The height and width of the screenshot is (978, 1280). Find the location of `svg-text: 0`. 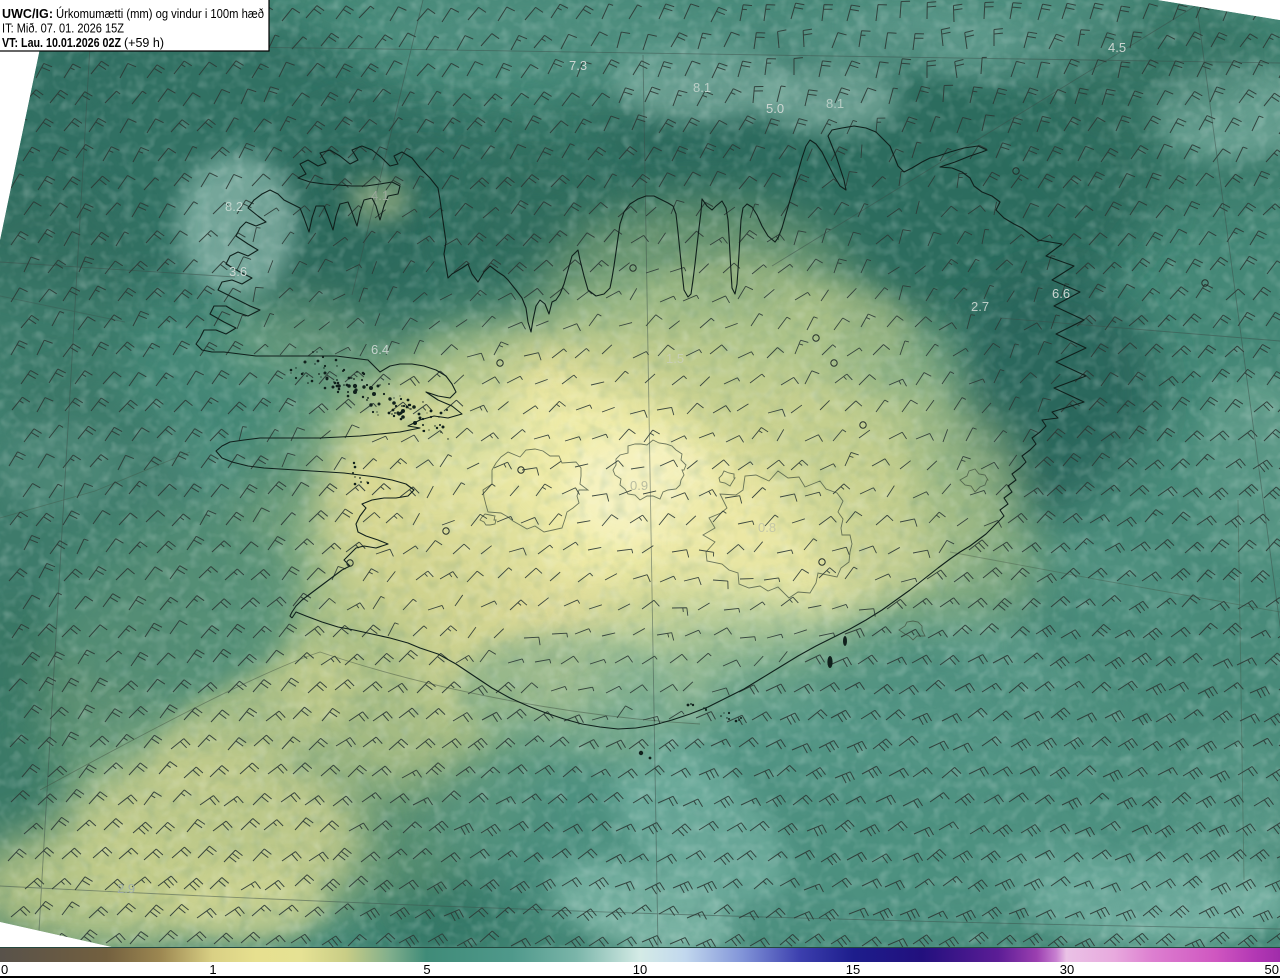

svg-text: 0 is located at coordinates (4, 969).